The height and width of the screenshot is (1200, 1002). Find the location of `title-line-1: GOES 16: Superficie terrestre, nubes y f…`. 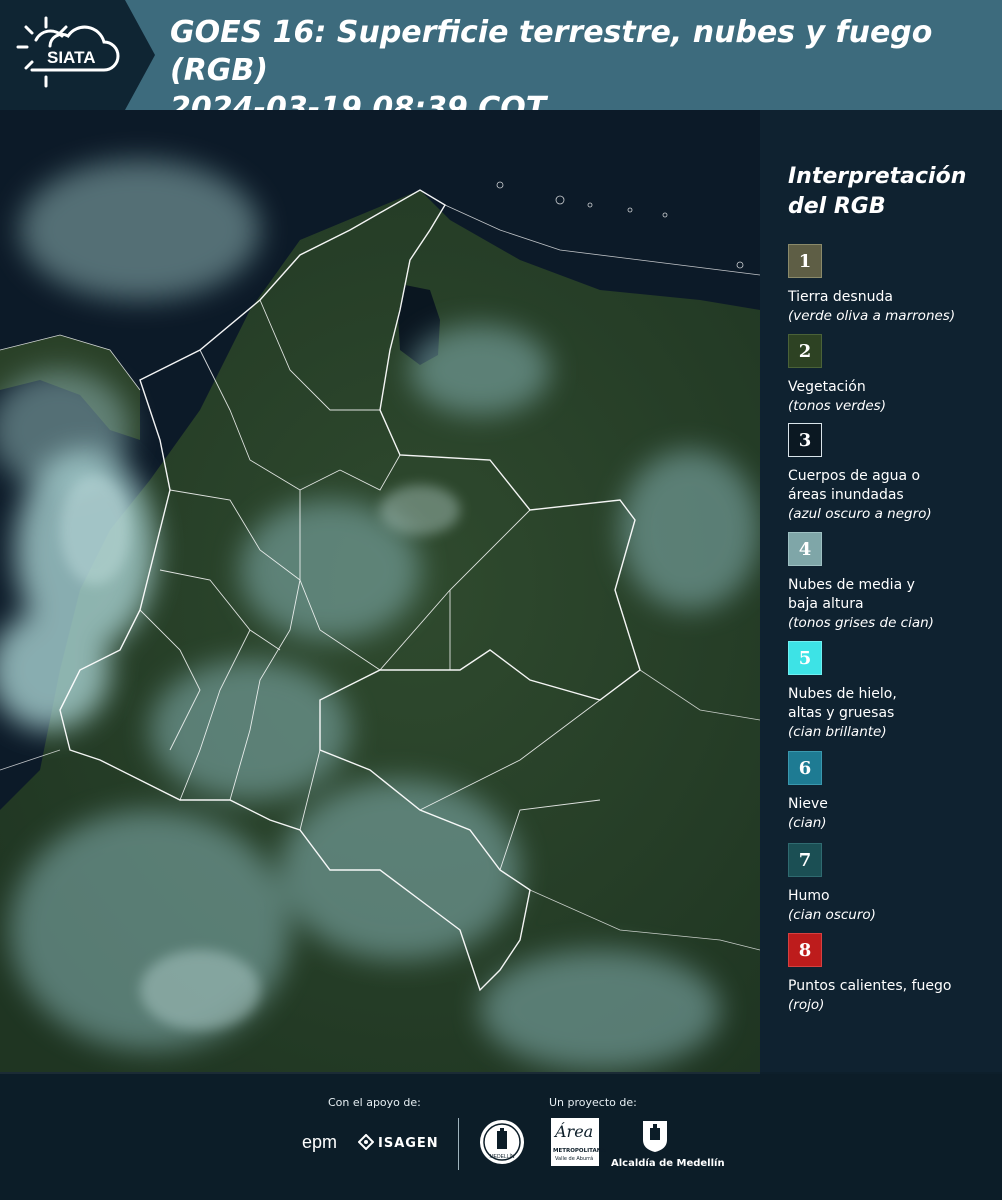

title-line-1: GOES 16: Superficie terrestre, nubes y f… is located at coordinates (551, 51).